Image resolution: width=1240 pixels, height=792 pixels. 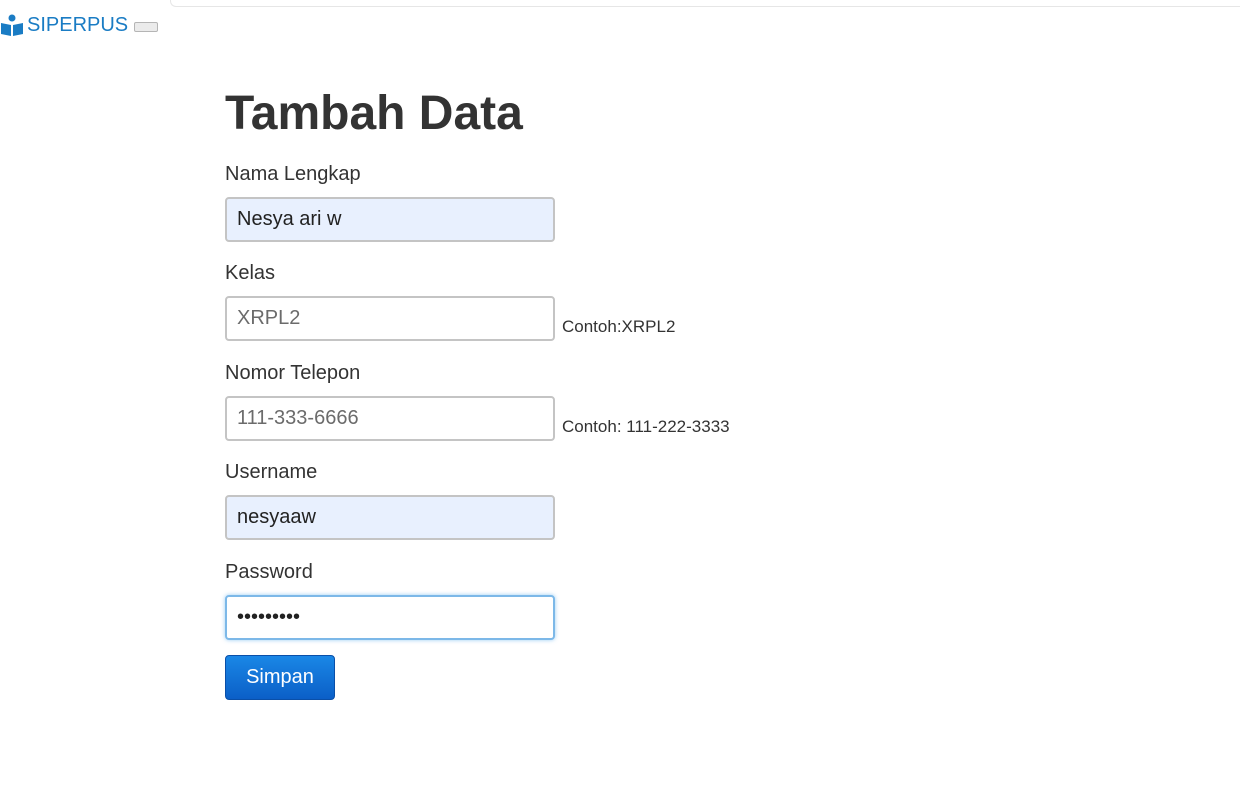 I want to click on telepon-label: Nomor Telepon, so click(x=293, y=373).